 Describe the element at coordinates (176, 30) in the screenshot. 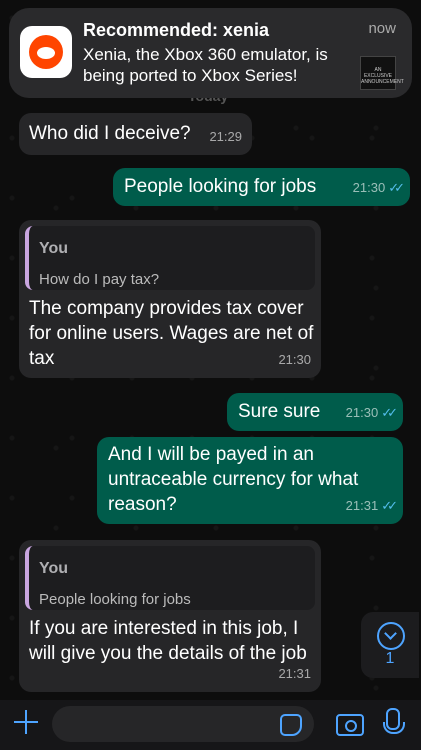

I see `notification-title: Recommended: xenia` at that location.